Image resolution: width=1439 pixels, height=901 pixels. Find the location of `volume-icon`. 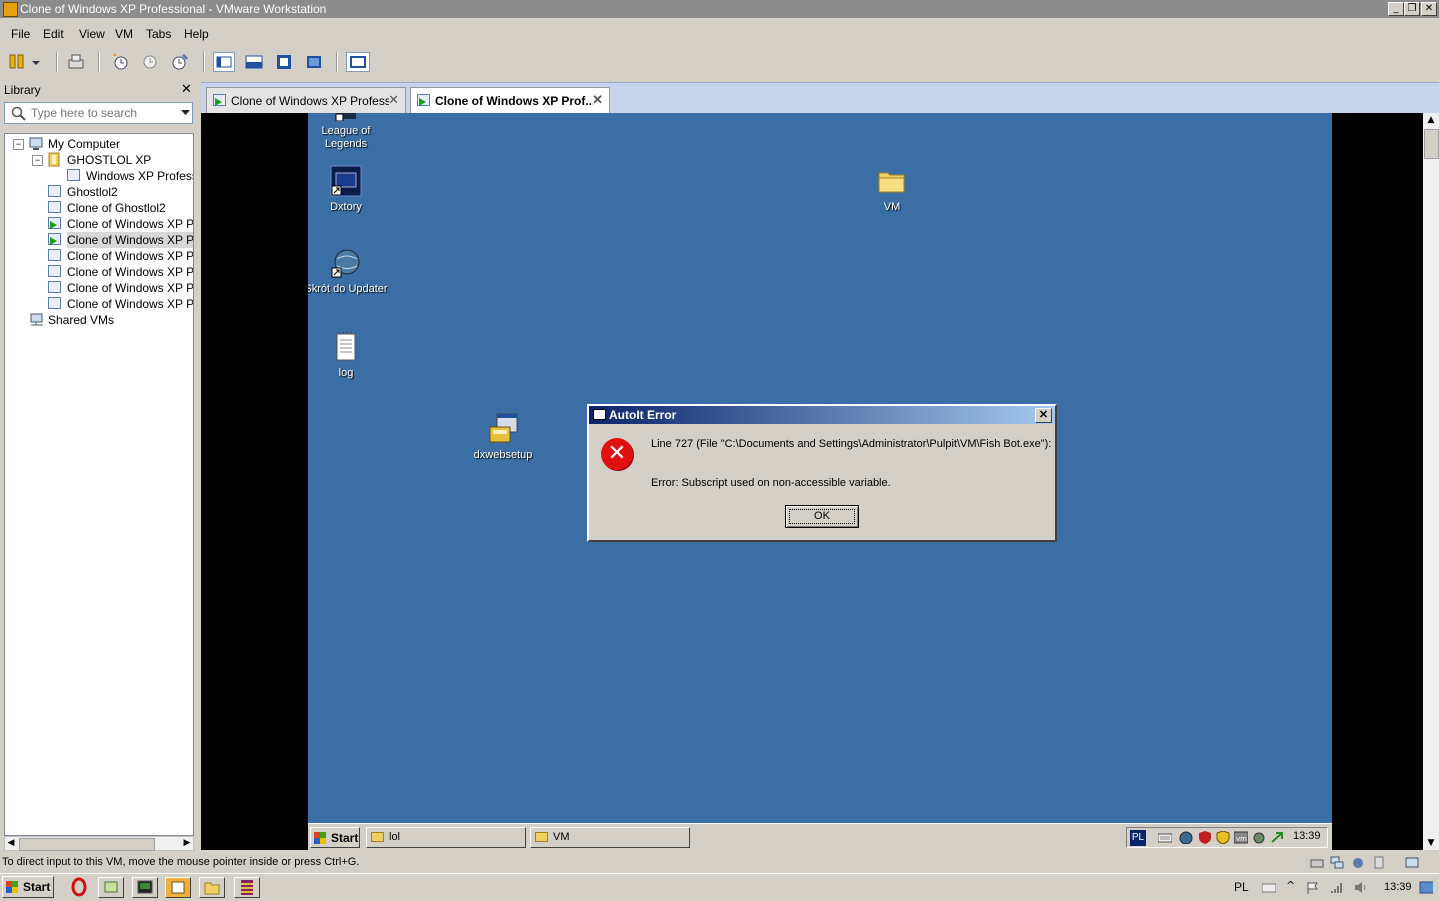

volume-icon is located at coordinates (1361, 887).